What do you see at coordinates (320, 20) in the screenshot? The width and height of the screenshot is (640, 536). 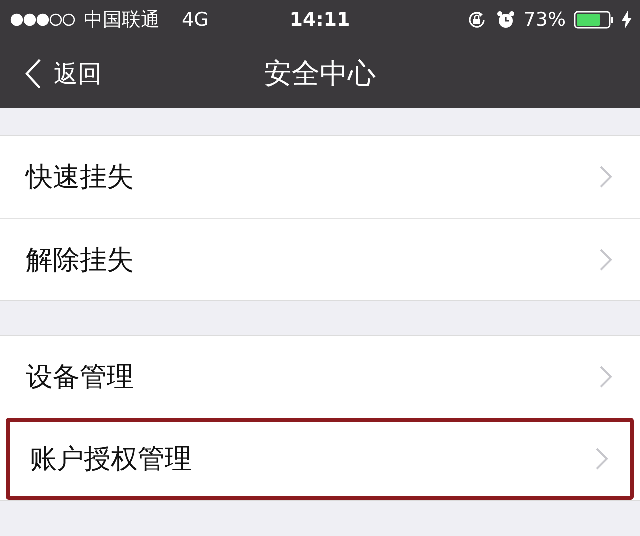 I see `clock-time: 14:11` at bounding box center [320, 20].